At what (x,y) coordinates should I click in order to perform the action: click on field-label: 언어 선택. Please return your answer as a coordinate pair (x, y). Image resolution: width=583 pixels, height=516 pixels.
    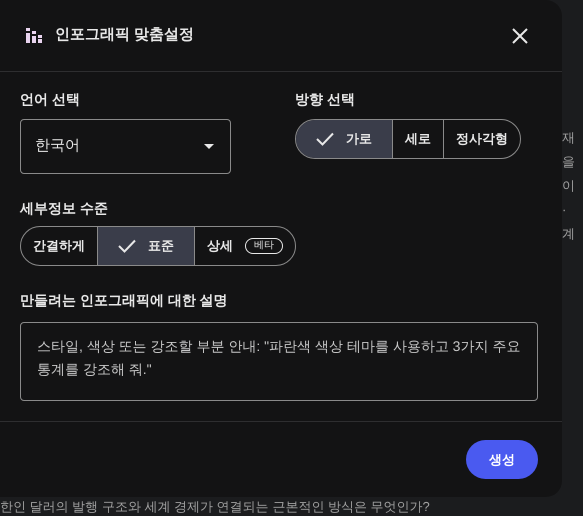
    Looking at the image, I should click on (50, 99).